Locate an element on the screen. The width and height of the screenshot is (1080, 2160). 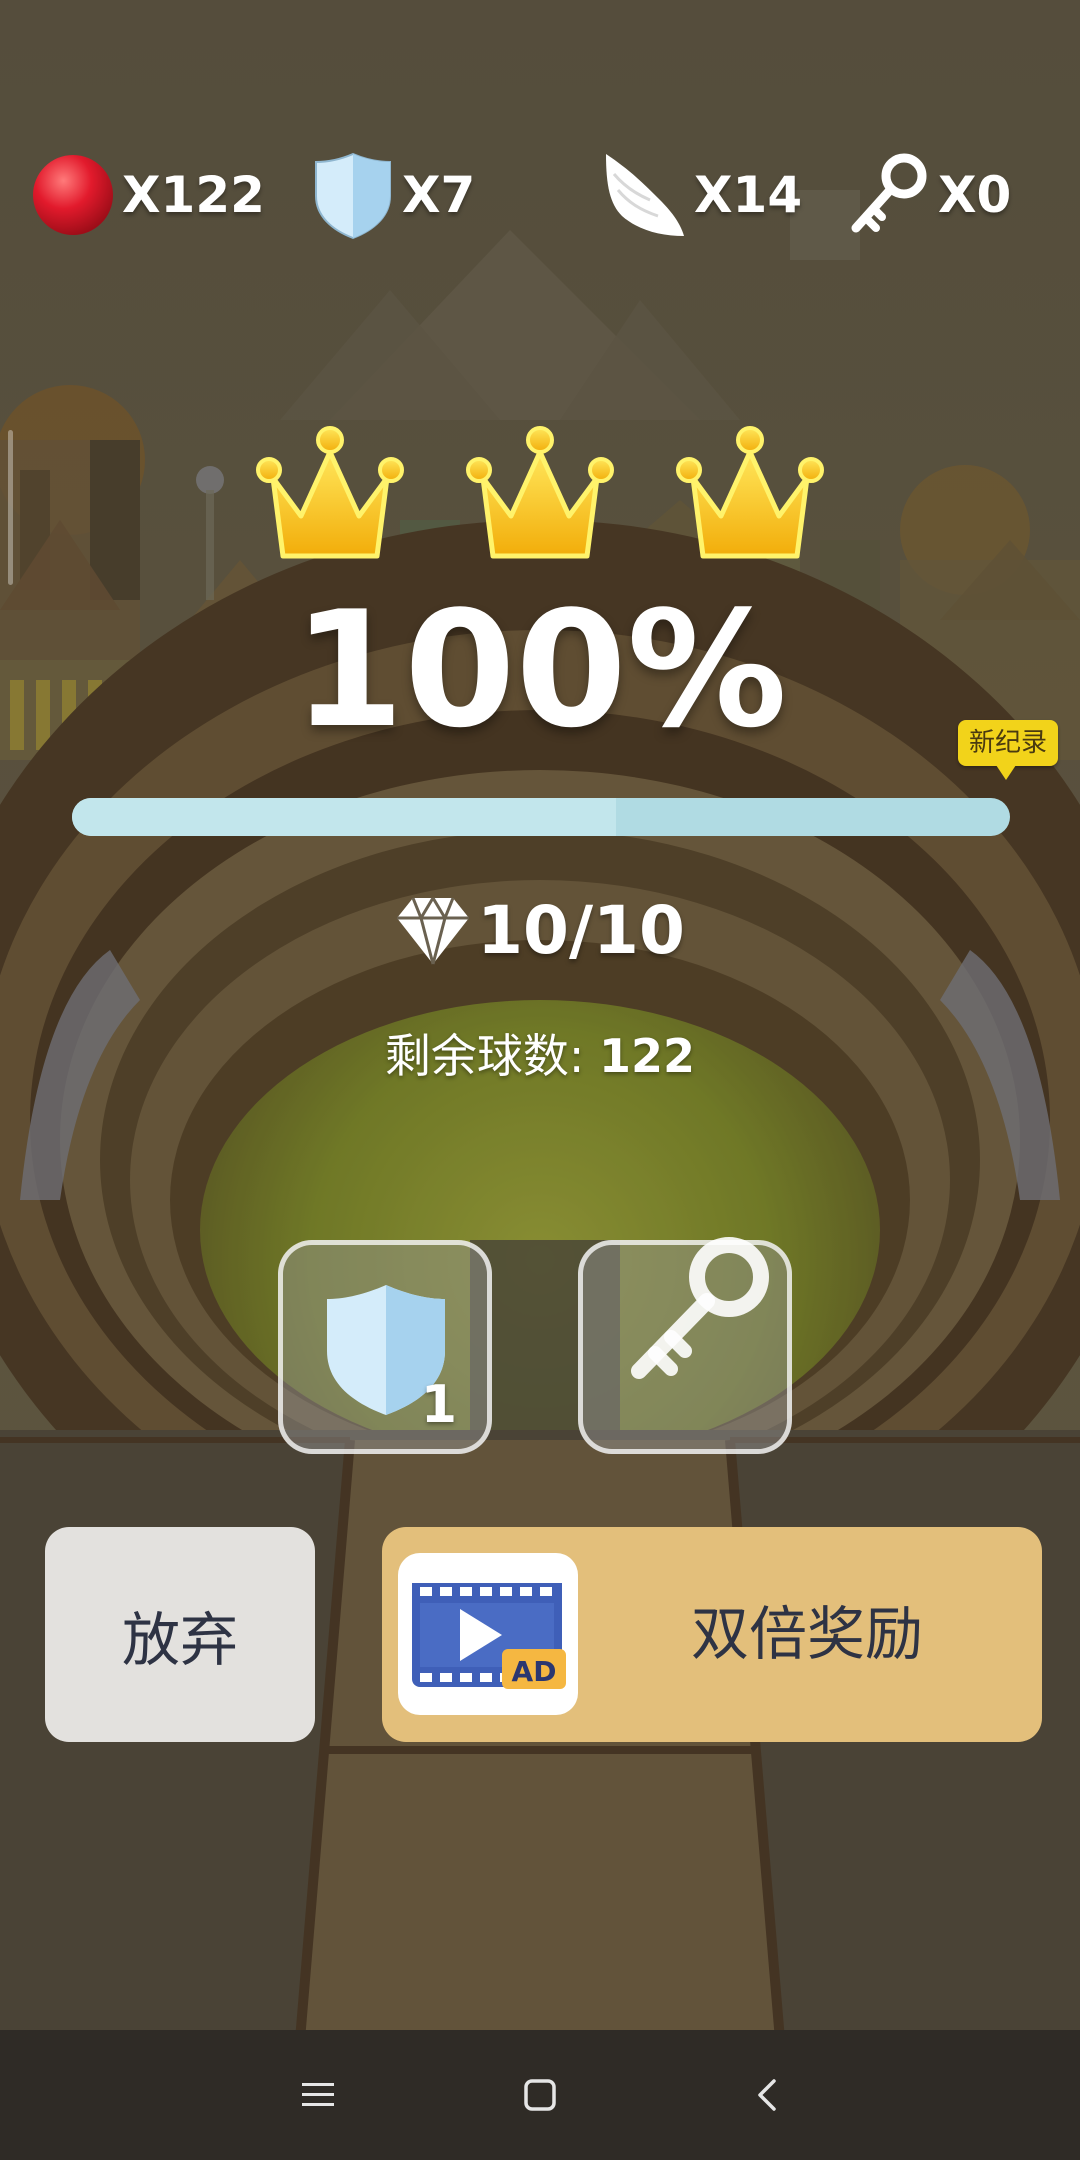
wing-icon is located at coordinates (645, 195).